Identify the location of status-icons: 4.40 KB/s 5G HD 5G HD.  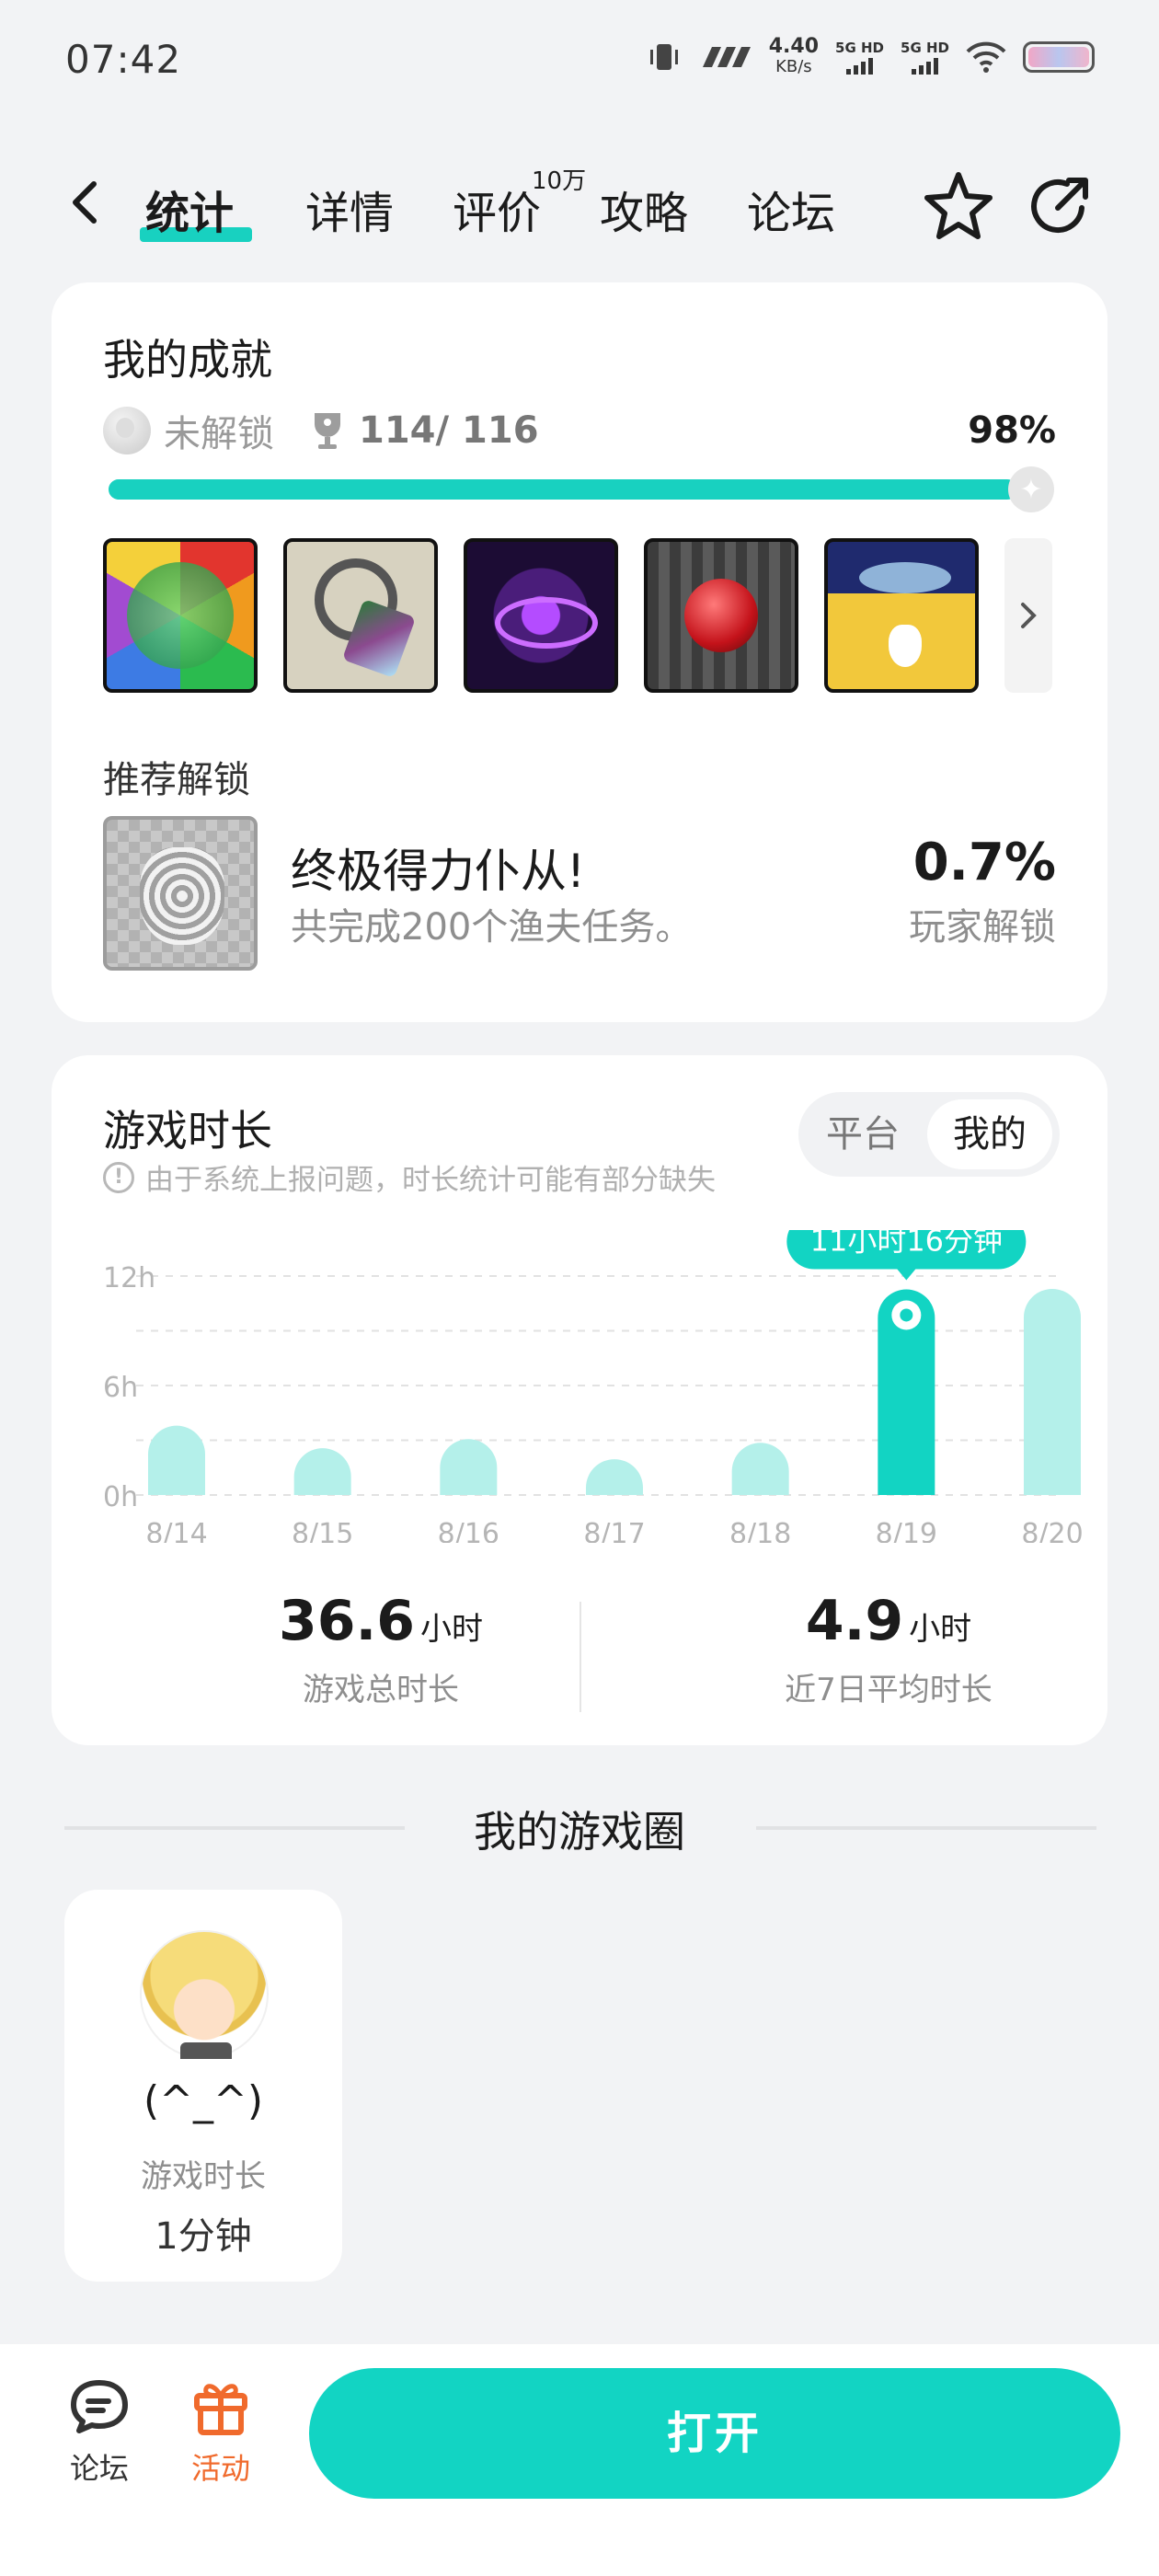
(870, 57).